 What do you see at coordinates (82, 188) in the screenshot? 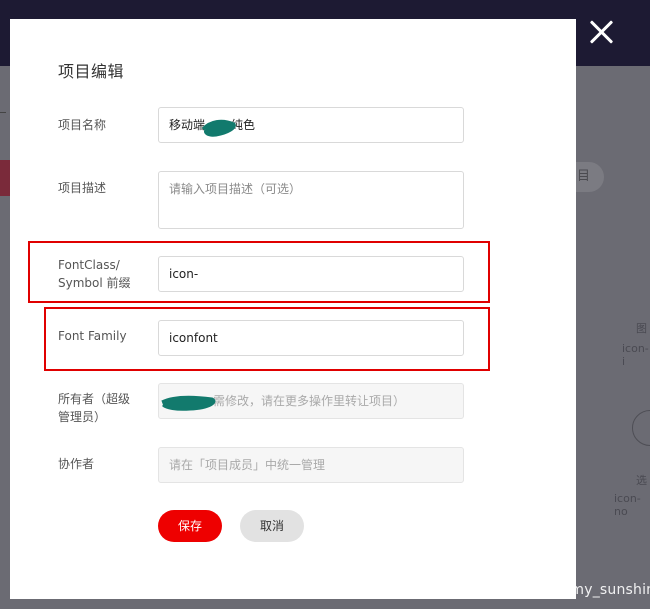
I see `project-description-label: 项目描述` at bounding box center [82, 188].